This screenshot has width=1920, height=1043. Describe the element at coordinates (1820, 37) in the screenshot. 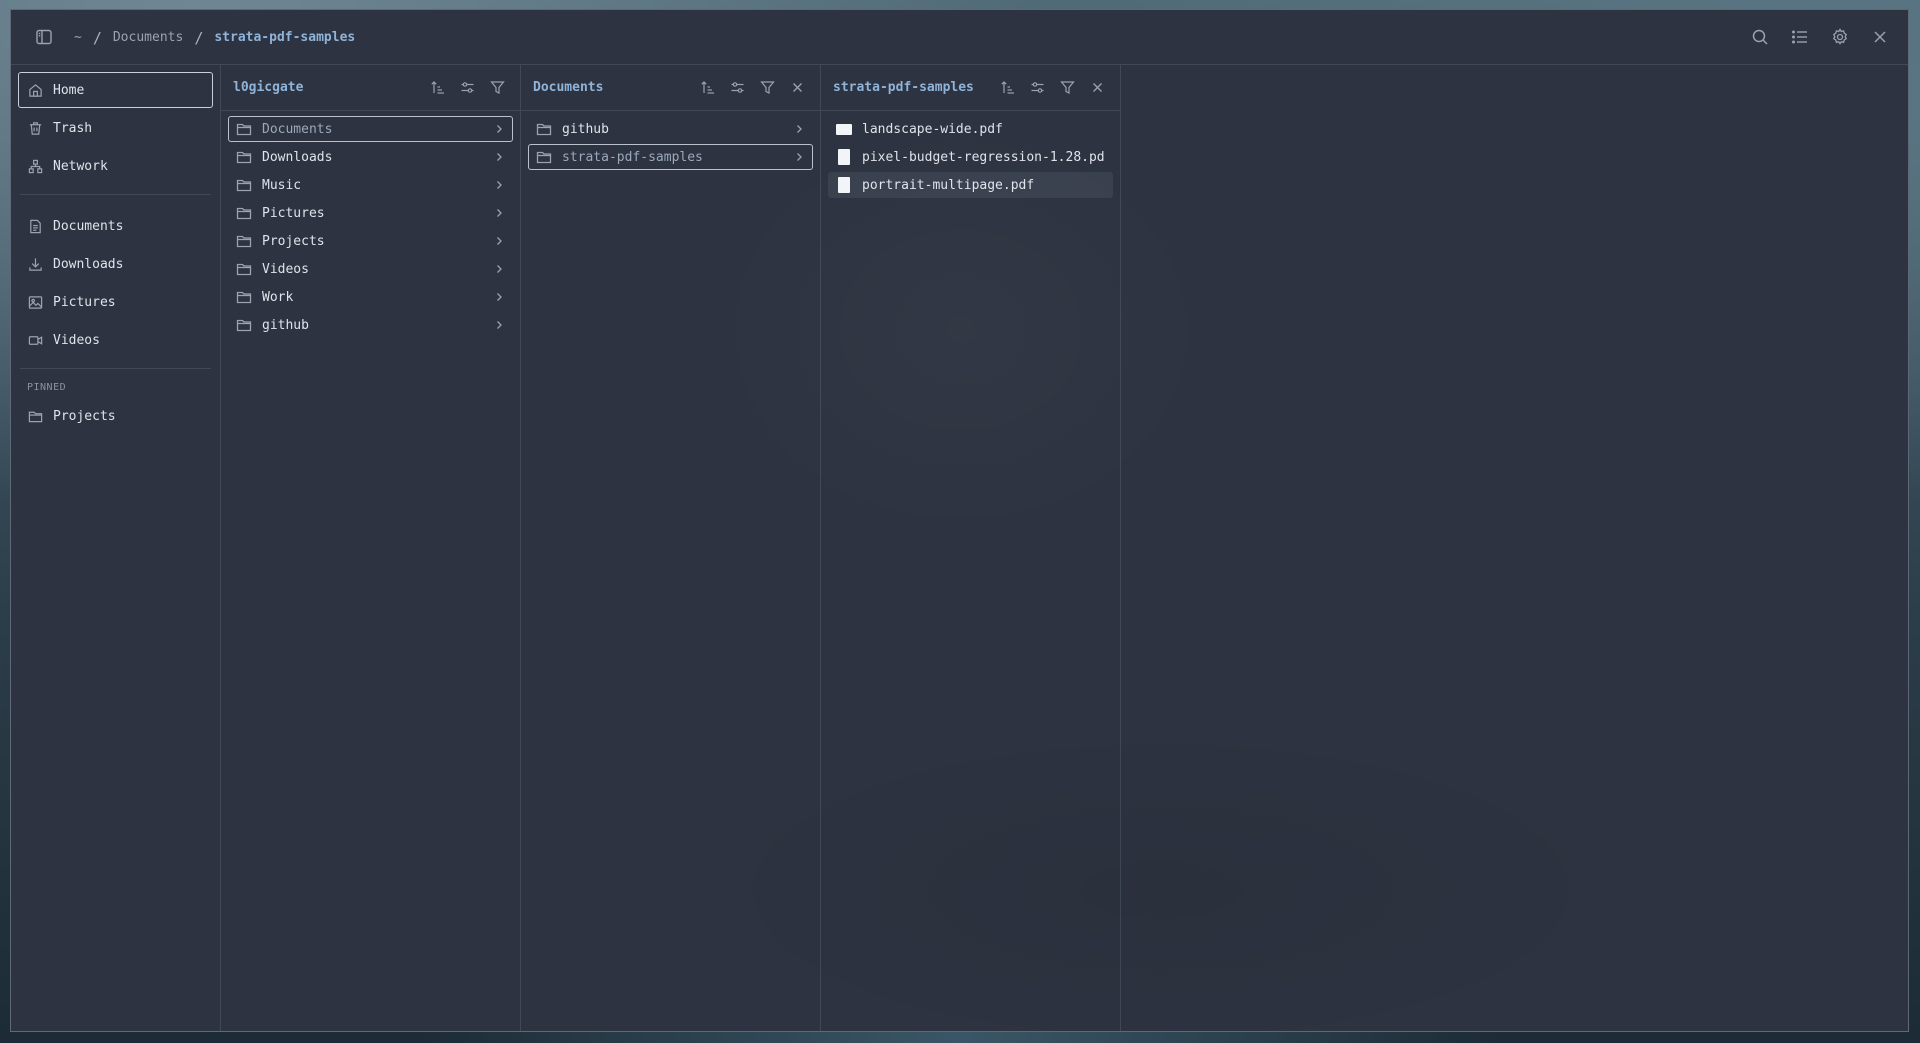

I see `header-actions` at that location.